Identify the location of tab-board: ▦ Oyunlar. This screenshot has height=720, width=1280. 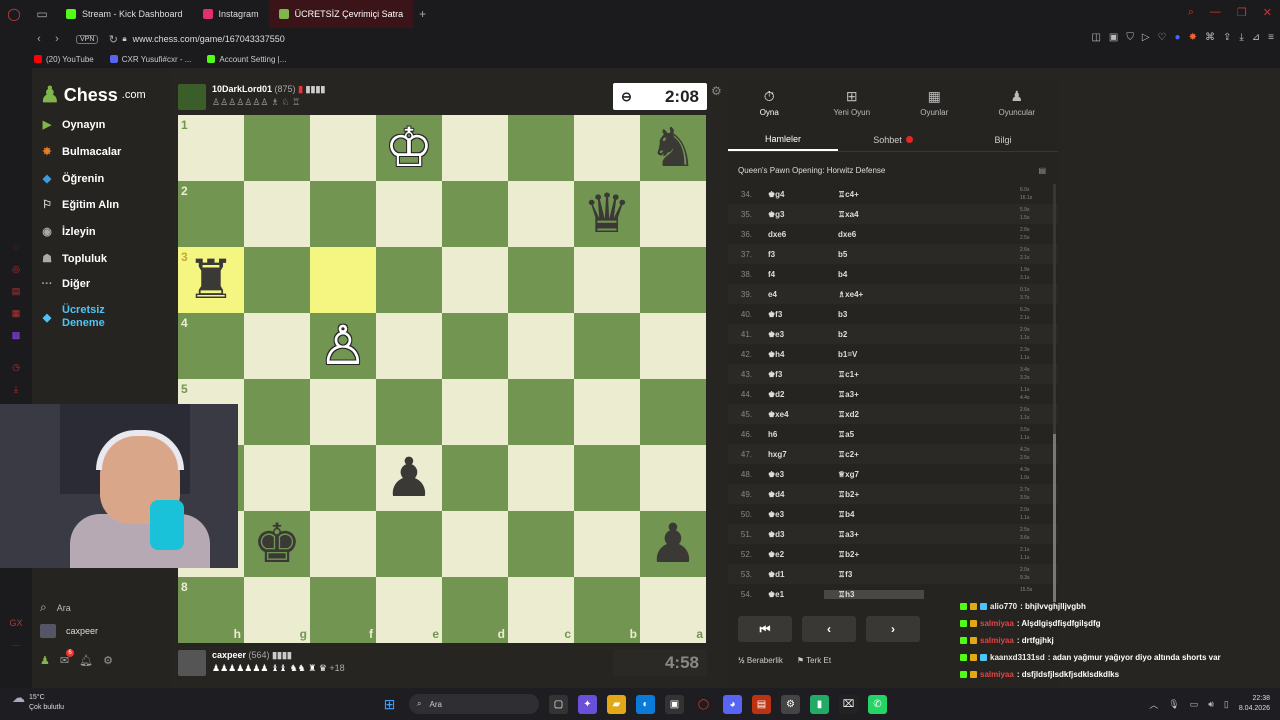
(934, 102).